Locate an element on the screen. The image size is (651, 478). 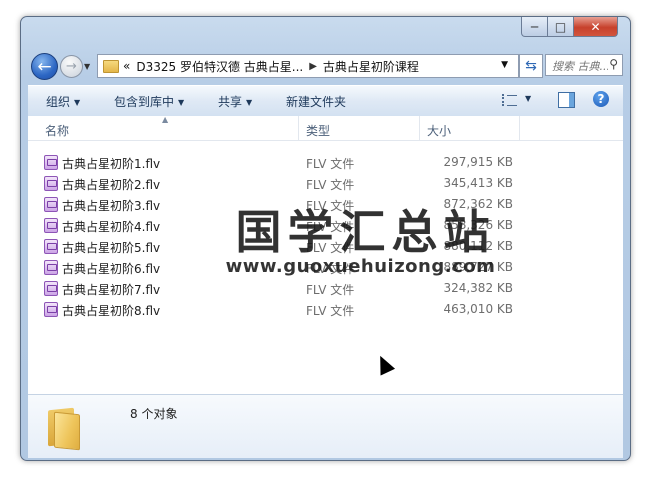
breadcrumb-overflow: « is located at coordinates (126, 66).